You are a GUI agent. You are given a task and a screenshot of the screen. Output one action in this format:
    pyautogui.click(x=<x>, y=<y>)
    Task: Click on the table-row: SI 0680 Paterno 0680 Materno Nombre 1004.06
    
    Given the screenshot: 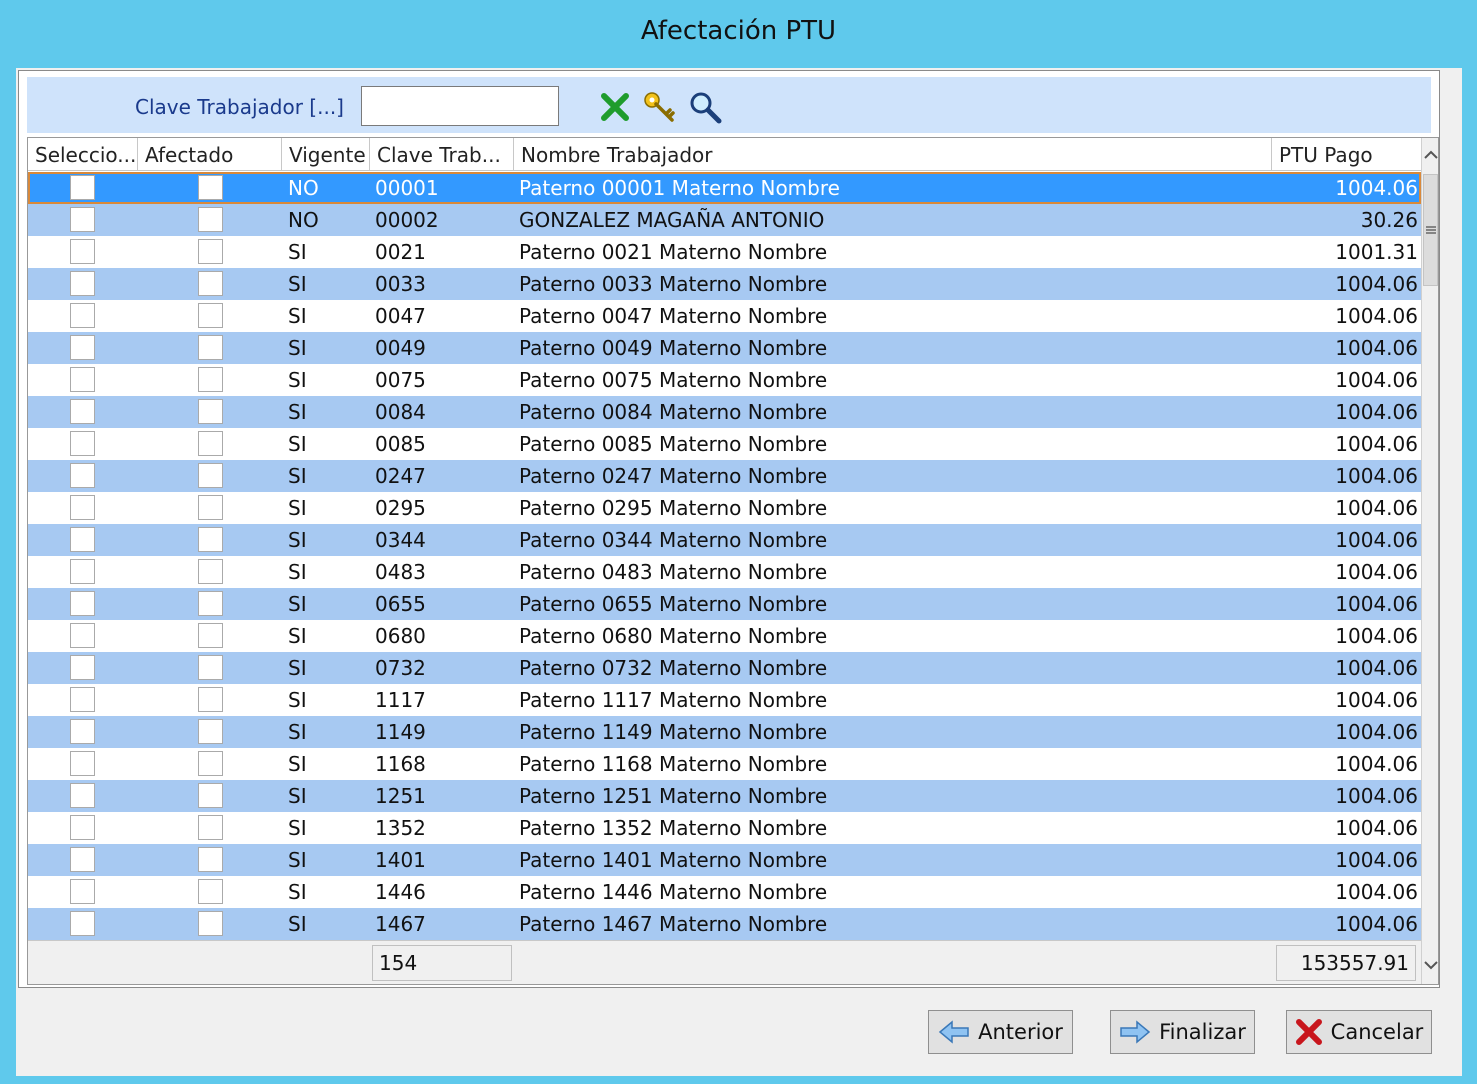 What is the action you would take?
    pyautogui.click(x=724, y=636)
    